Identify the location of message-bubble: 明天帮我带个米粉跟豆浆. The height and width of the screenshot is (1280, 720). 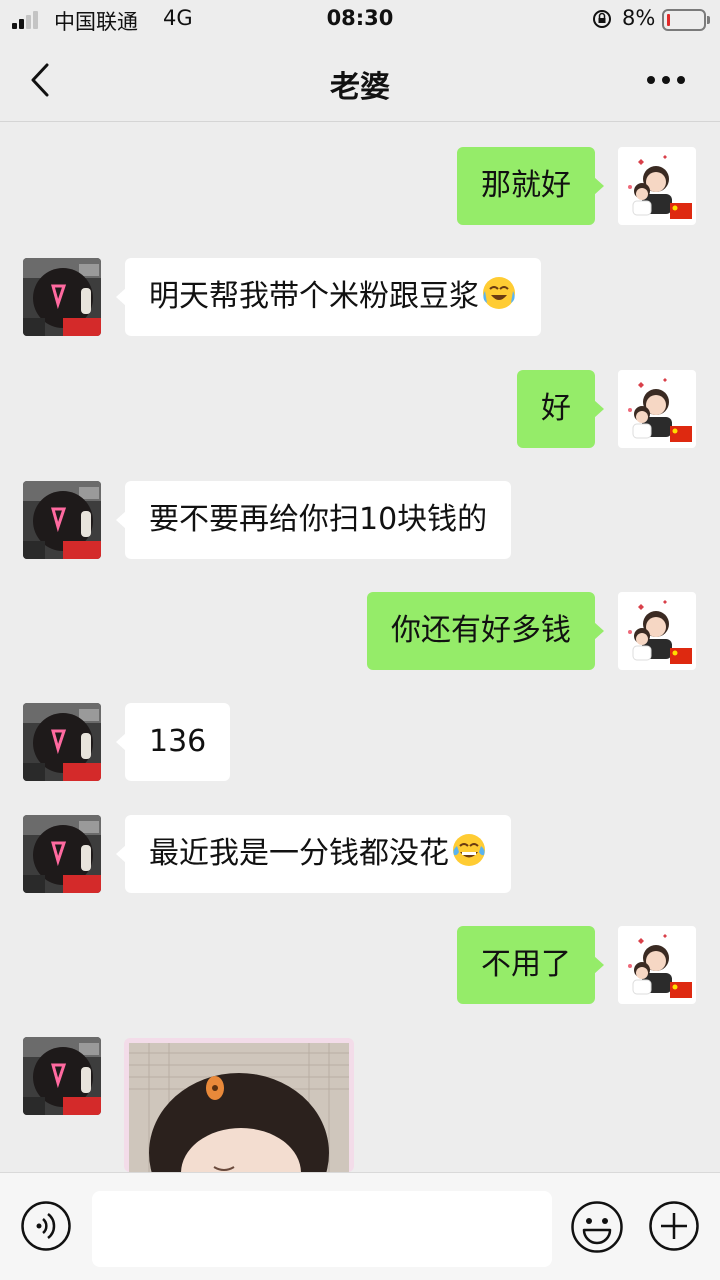
(328, 297).